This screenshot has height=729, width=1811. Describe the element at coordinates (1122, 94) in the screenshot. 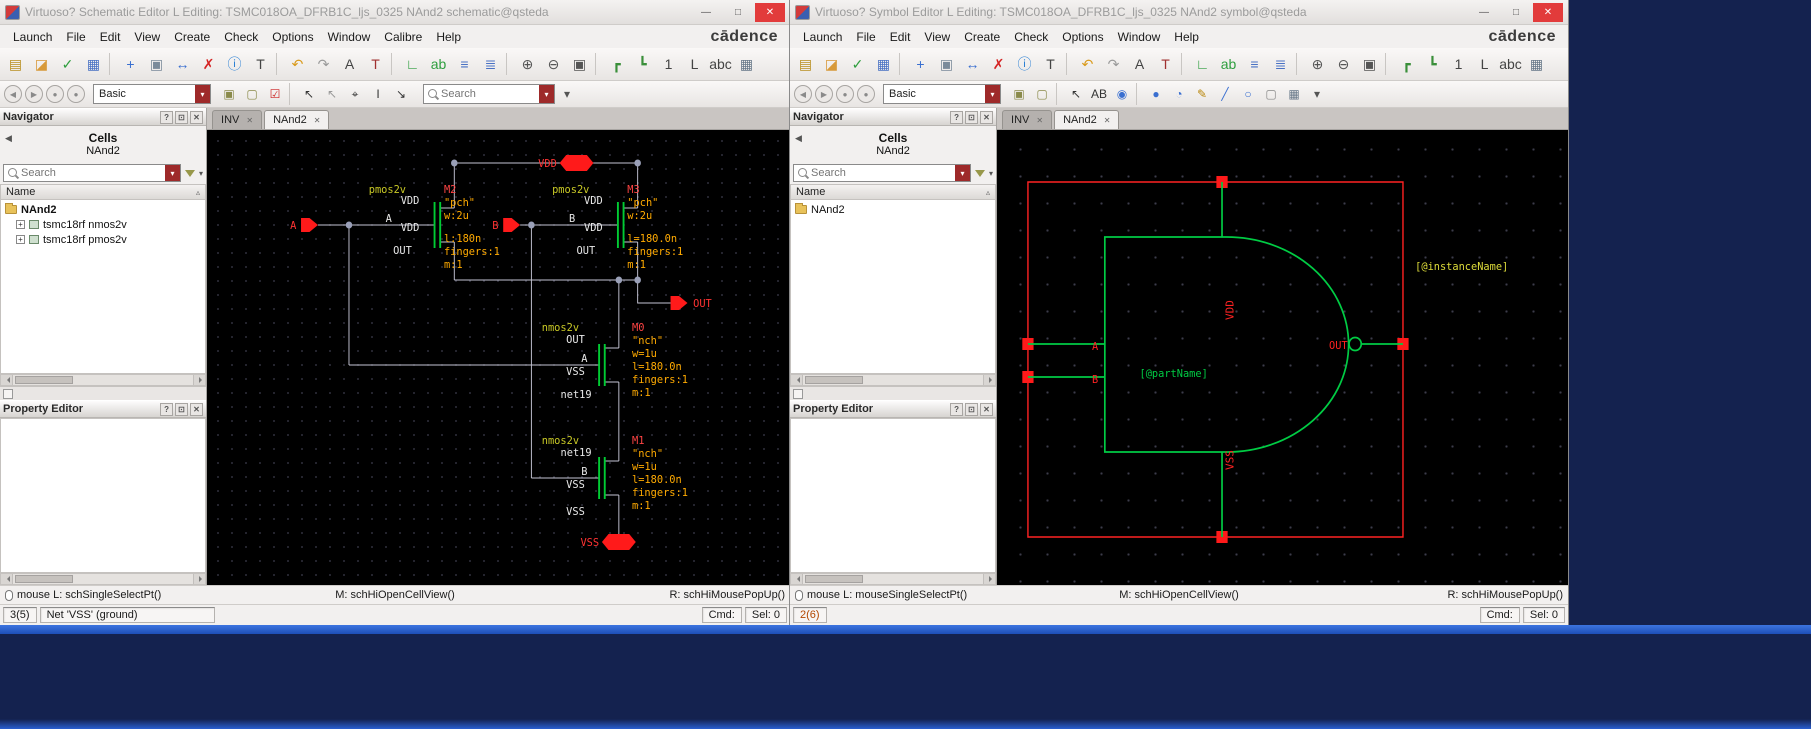

I see `pin-icon: ◉` at that location.